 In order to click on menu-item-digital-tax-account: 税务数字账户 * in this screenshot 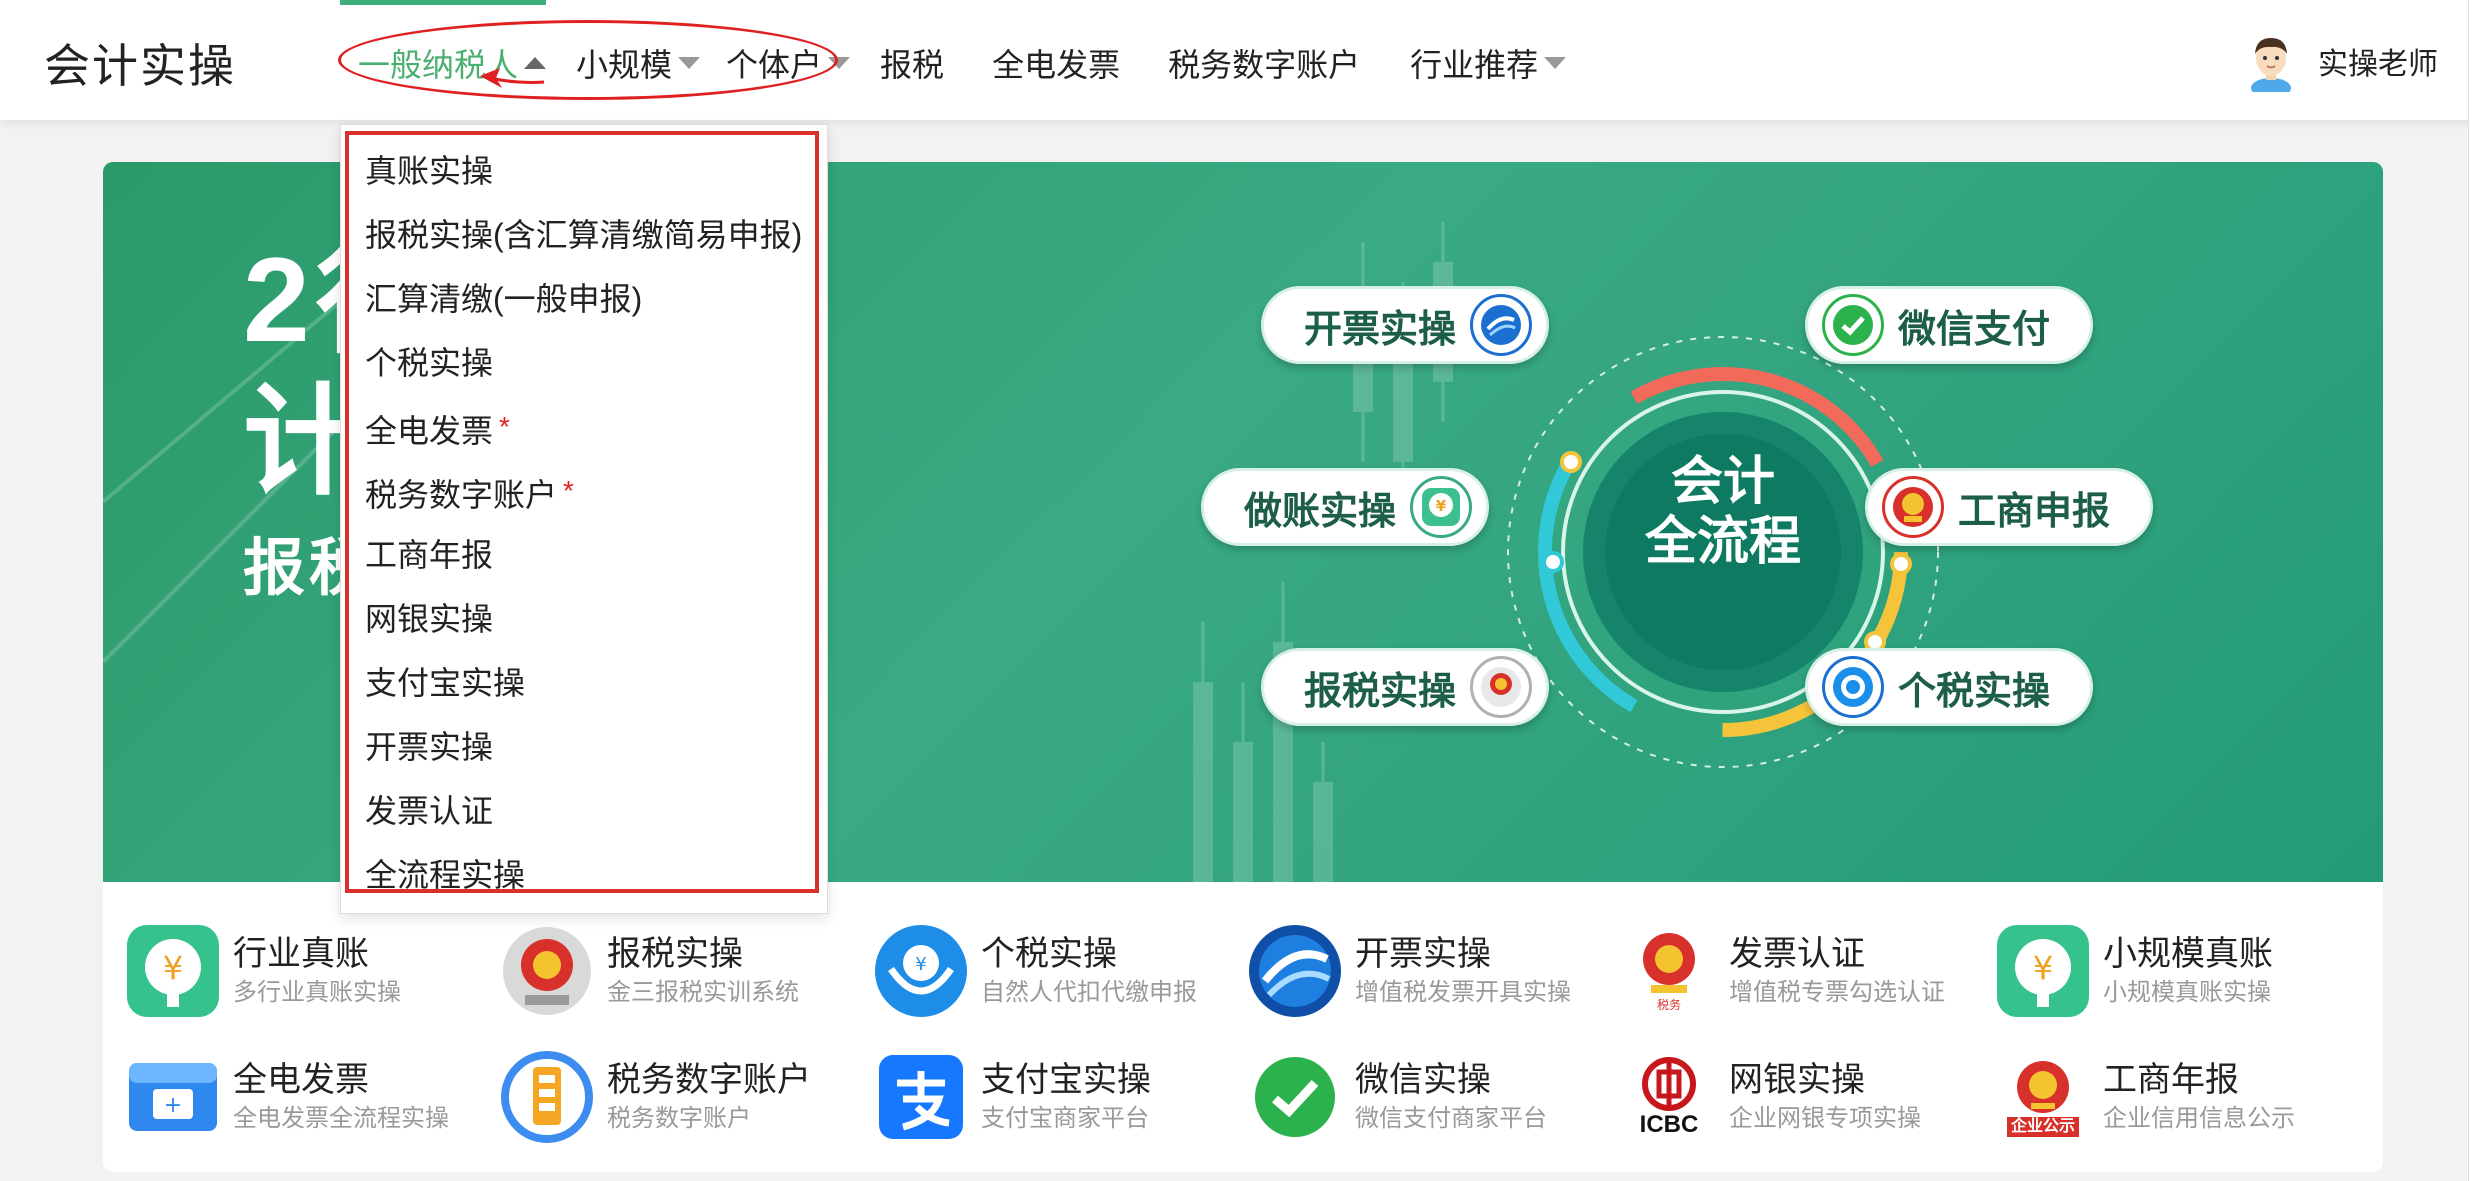, I will do `click(583, 491)`.